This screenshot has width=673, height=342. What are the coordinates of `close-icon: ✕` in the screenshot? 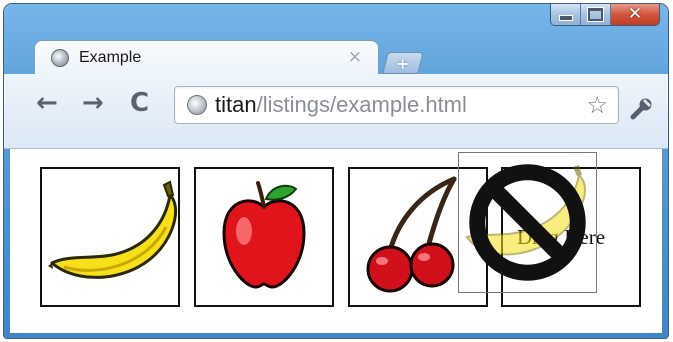 It's located at (635, 14).